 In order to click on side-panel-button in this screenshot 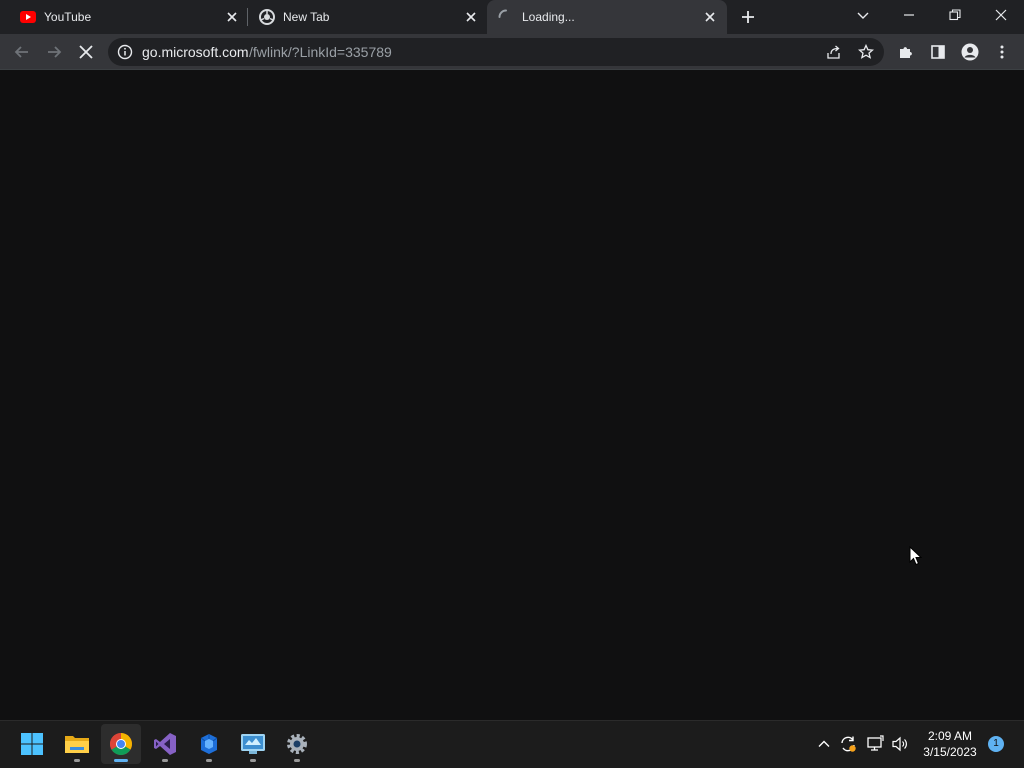, I will do `click(938, 52)`.